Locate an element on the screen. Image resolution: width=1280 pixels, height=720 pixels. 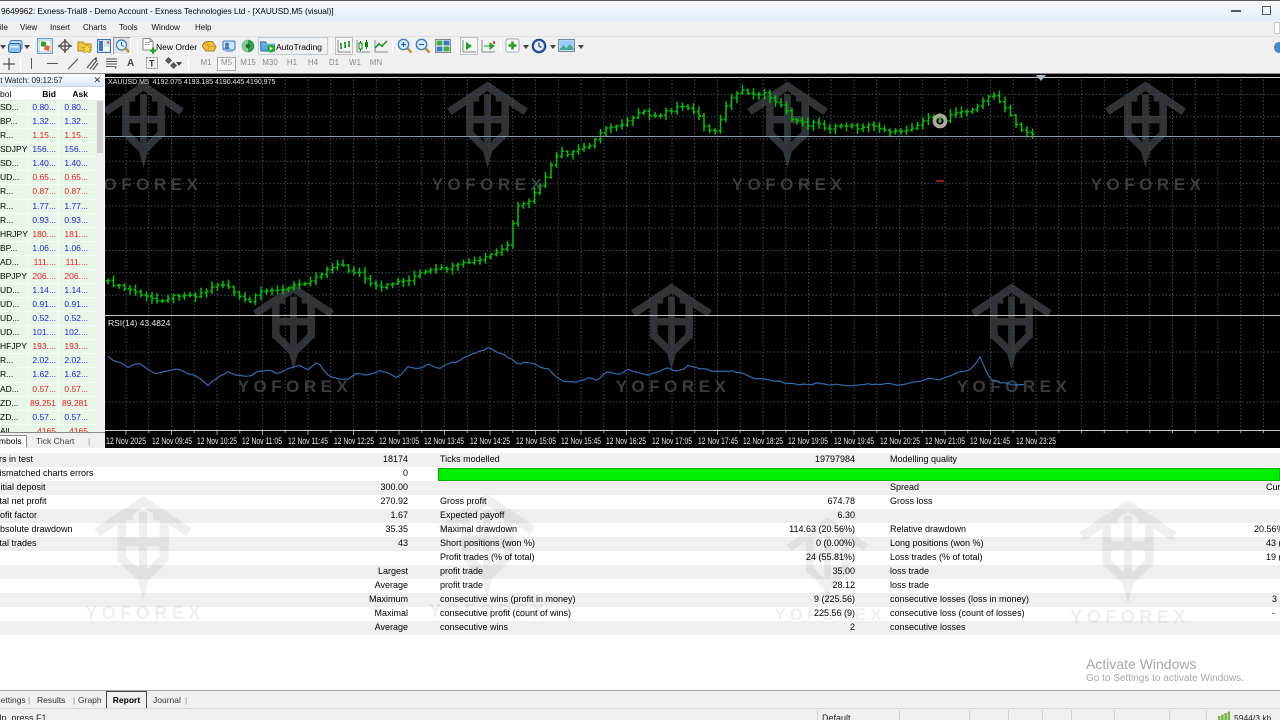
svg-text: 12 Nov 21:45 is located at coordinates (990, 441).